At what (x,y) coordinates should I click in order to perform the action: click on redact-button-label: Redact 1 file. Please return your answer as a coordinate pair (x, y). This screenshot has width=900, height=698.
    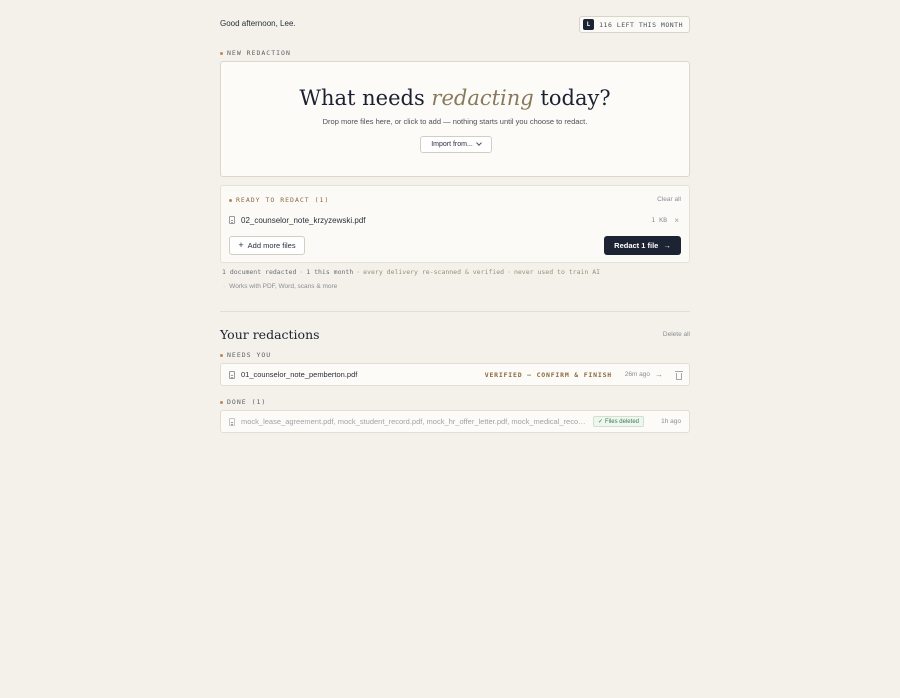
    Looking at the image, I should click on (636, 245).